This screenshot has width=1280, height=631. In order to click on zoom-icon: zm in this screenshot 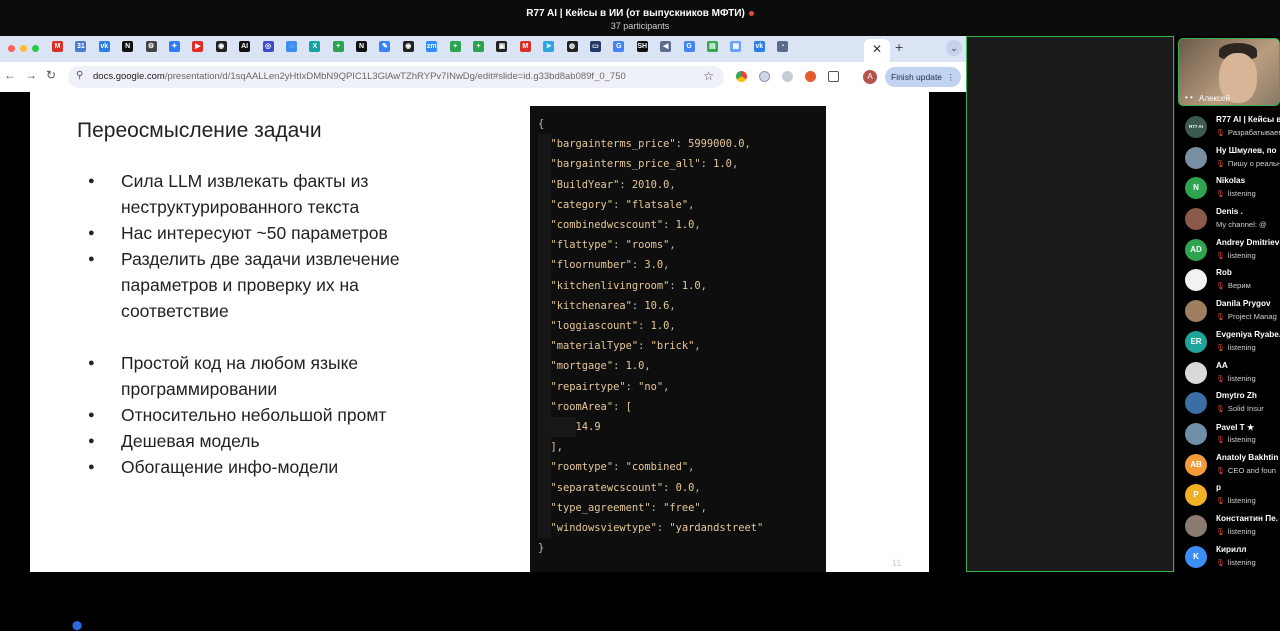, I will do `click(432, 46)`.